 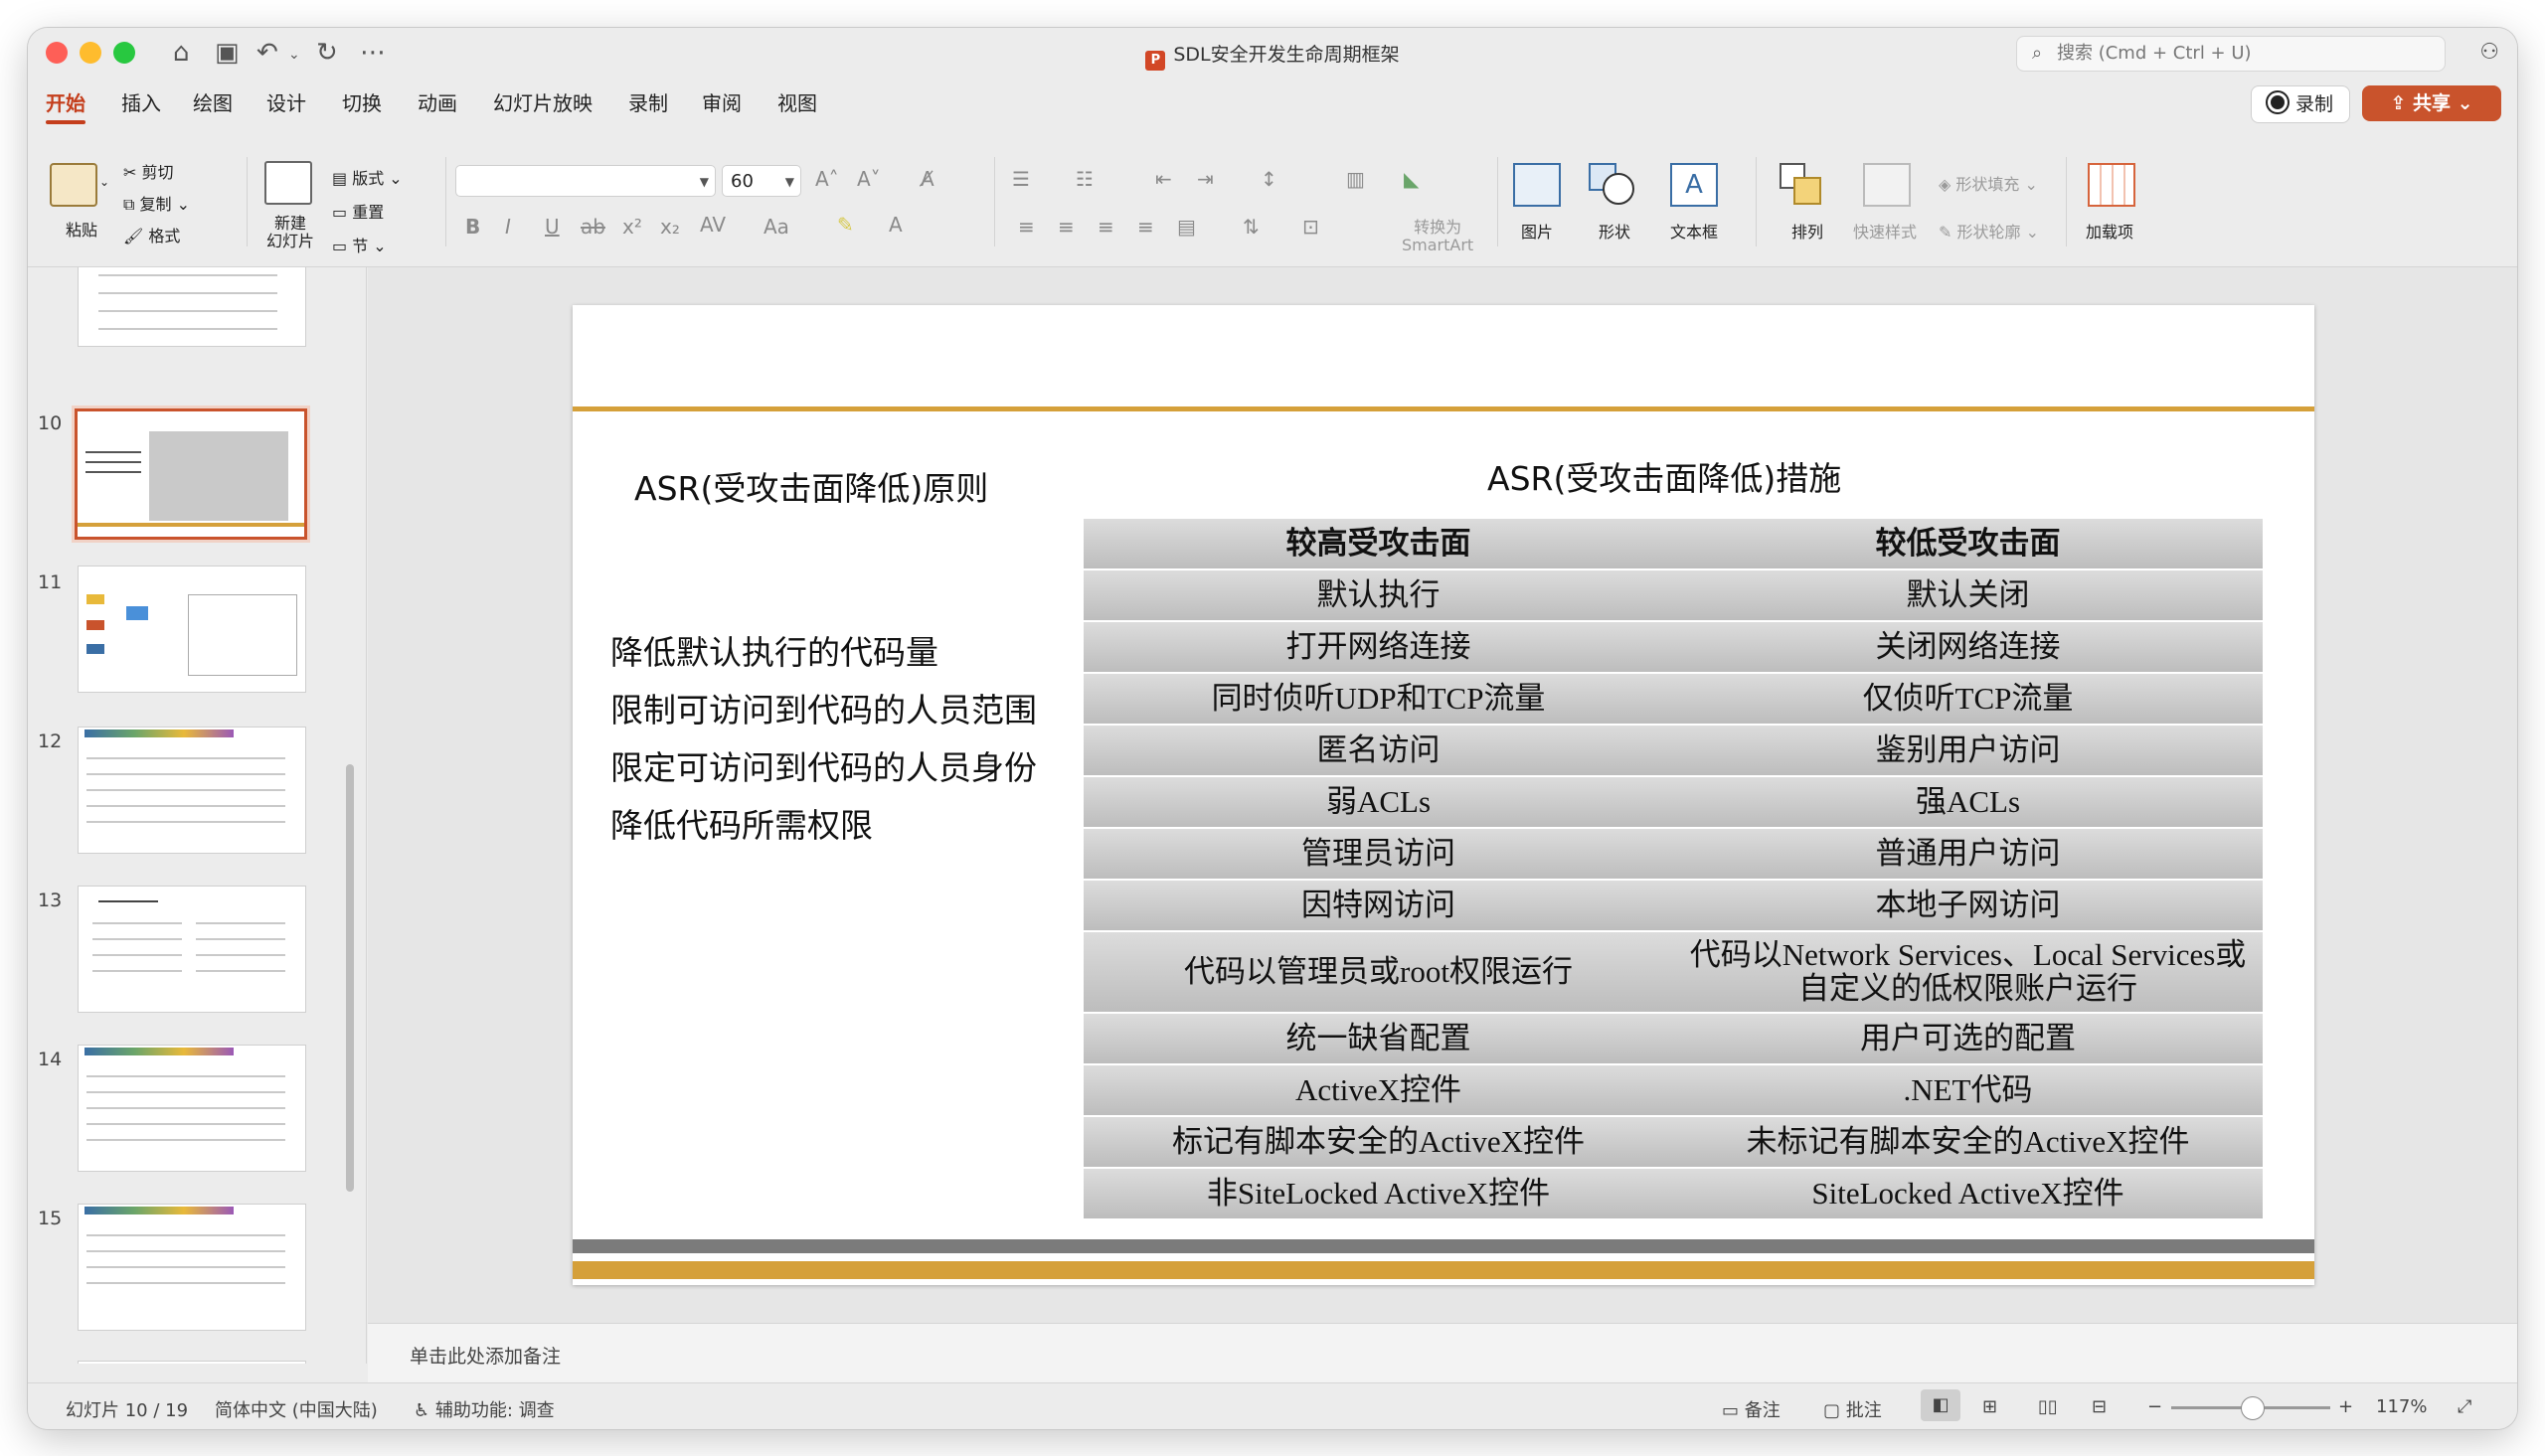 I want to click on addins-icon, so click(x=2111, y=185).